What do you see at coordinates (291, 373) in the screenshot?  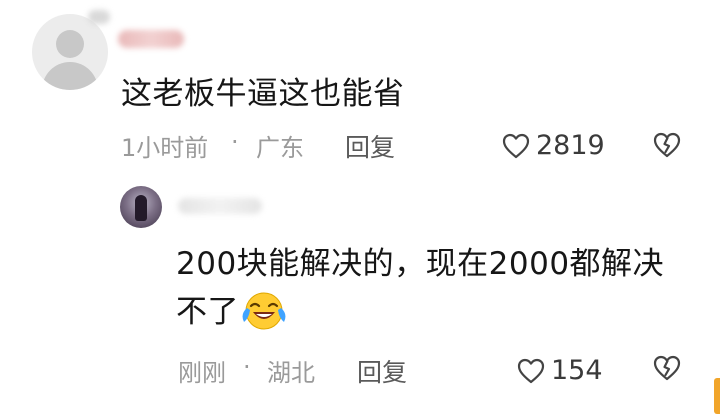 I see `reply-location: 湖北` at bounding box center [291, 373].